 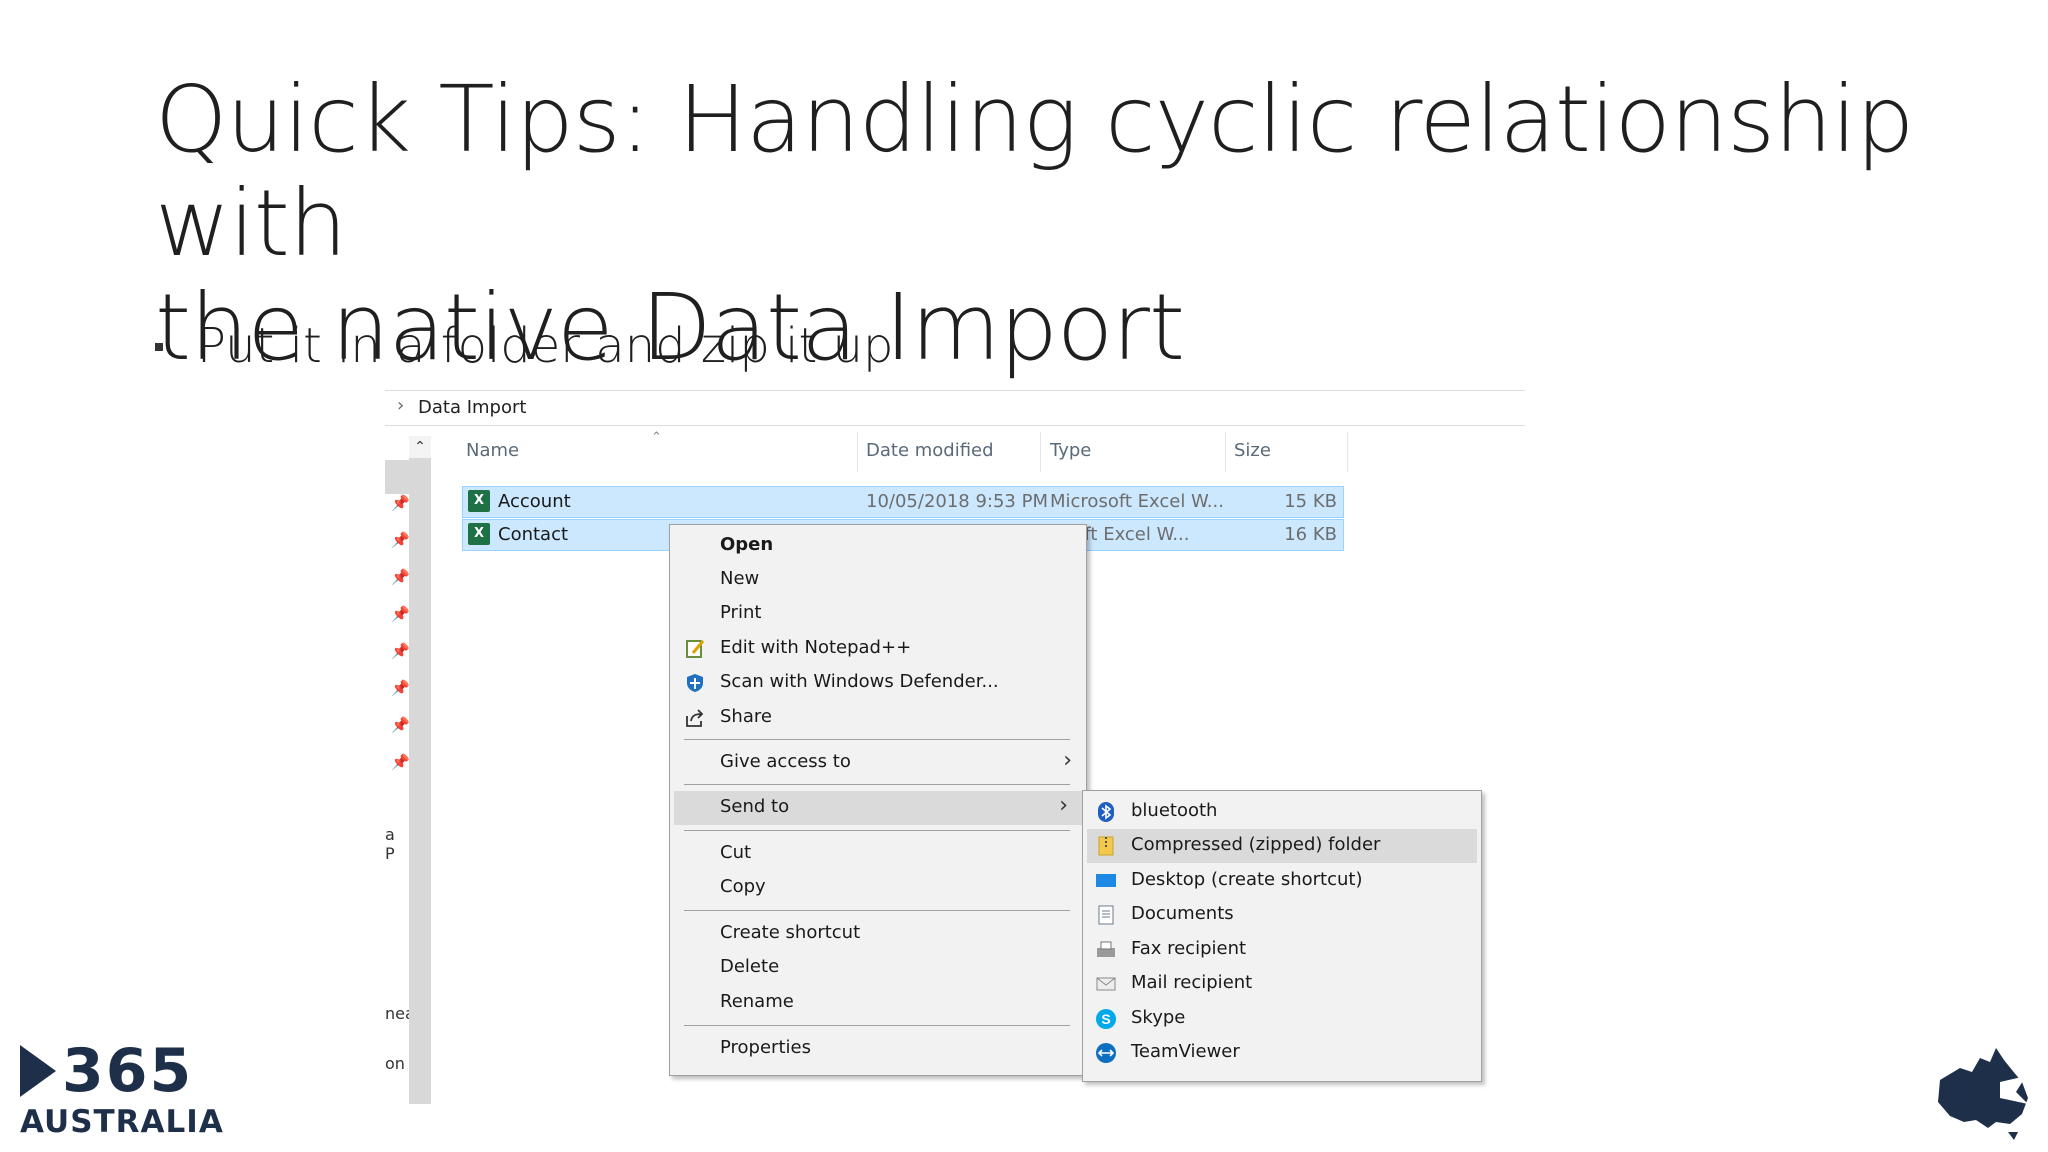 What do you see at coordinates (1106, 984) in the screenshot?
I see `mail-icon` at bounding box center [1106, 984].